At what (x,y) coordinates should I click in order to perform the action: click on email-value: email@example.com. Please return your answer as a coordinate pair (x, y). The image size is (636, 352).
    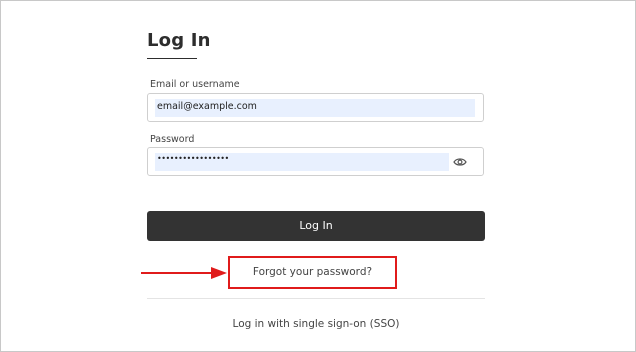
    Looking at the image, I should click on (207, 106).